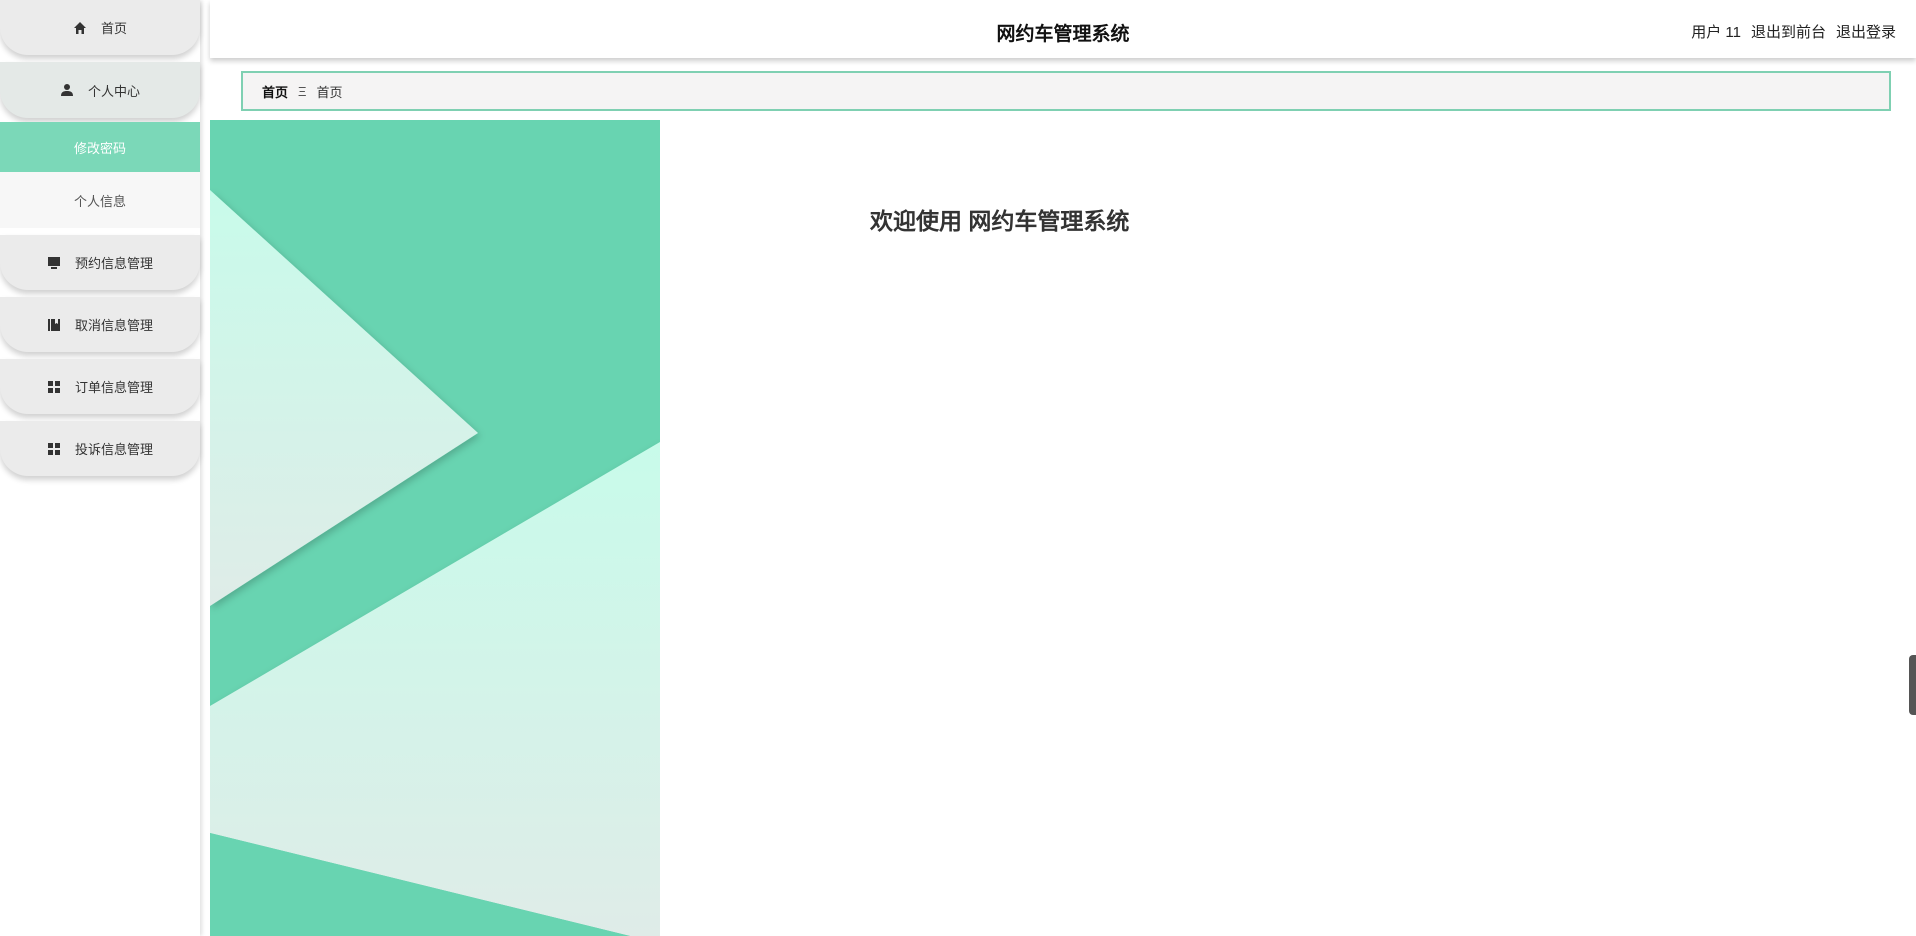  I want to click on sidebar-item-personal-center: 个人中心, so click(100, 90).